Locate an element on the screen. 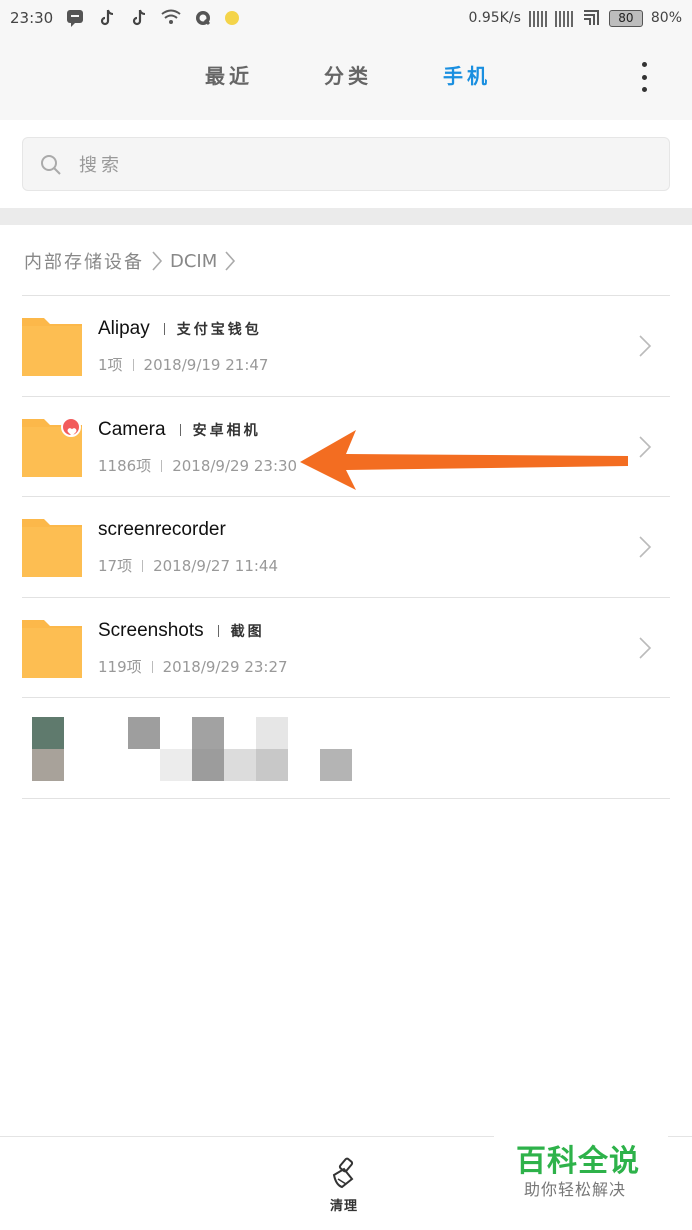 The image size is (692, 1230). wifi-icon is located at coordinates (171, 18).